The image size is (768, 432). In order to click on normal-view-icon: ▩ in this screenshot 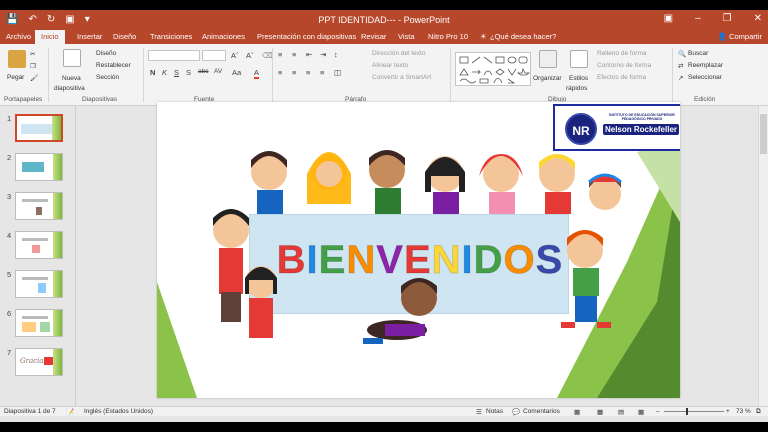, I will do `click(577, 412)`.